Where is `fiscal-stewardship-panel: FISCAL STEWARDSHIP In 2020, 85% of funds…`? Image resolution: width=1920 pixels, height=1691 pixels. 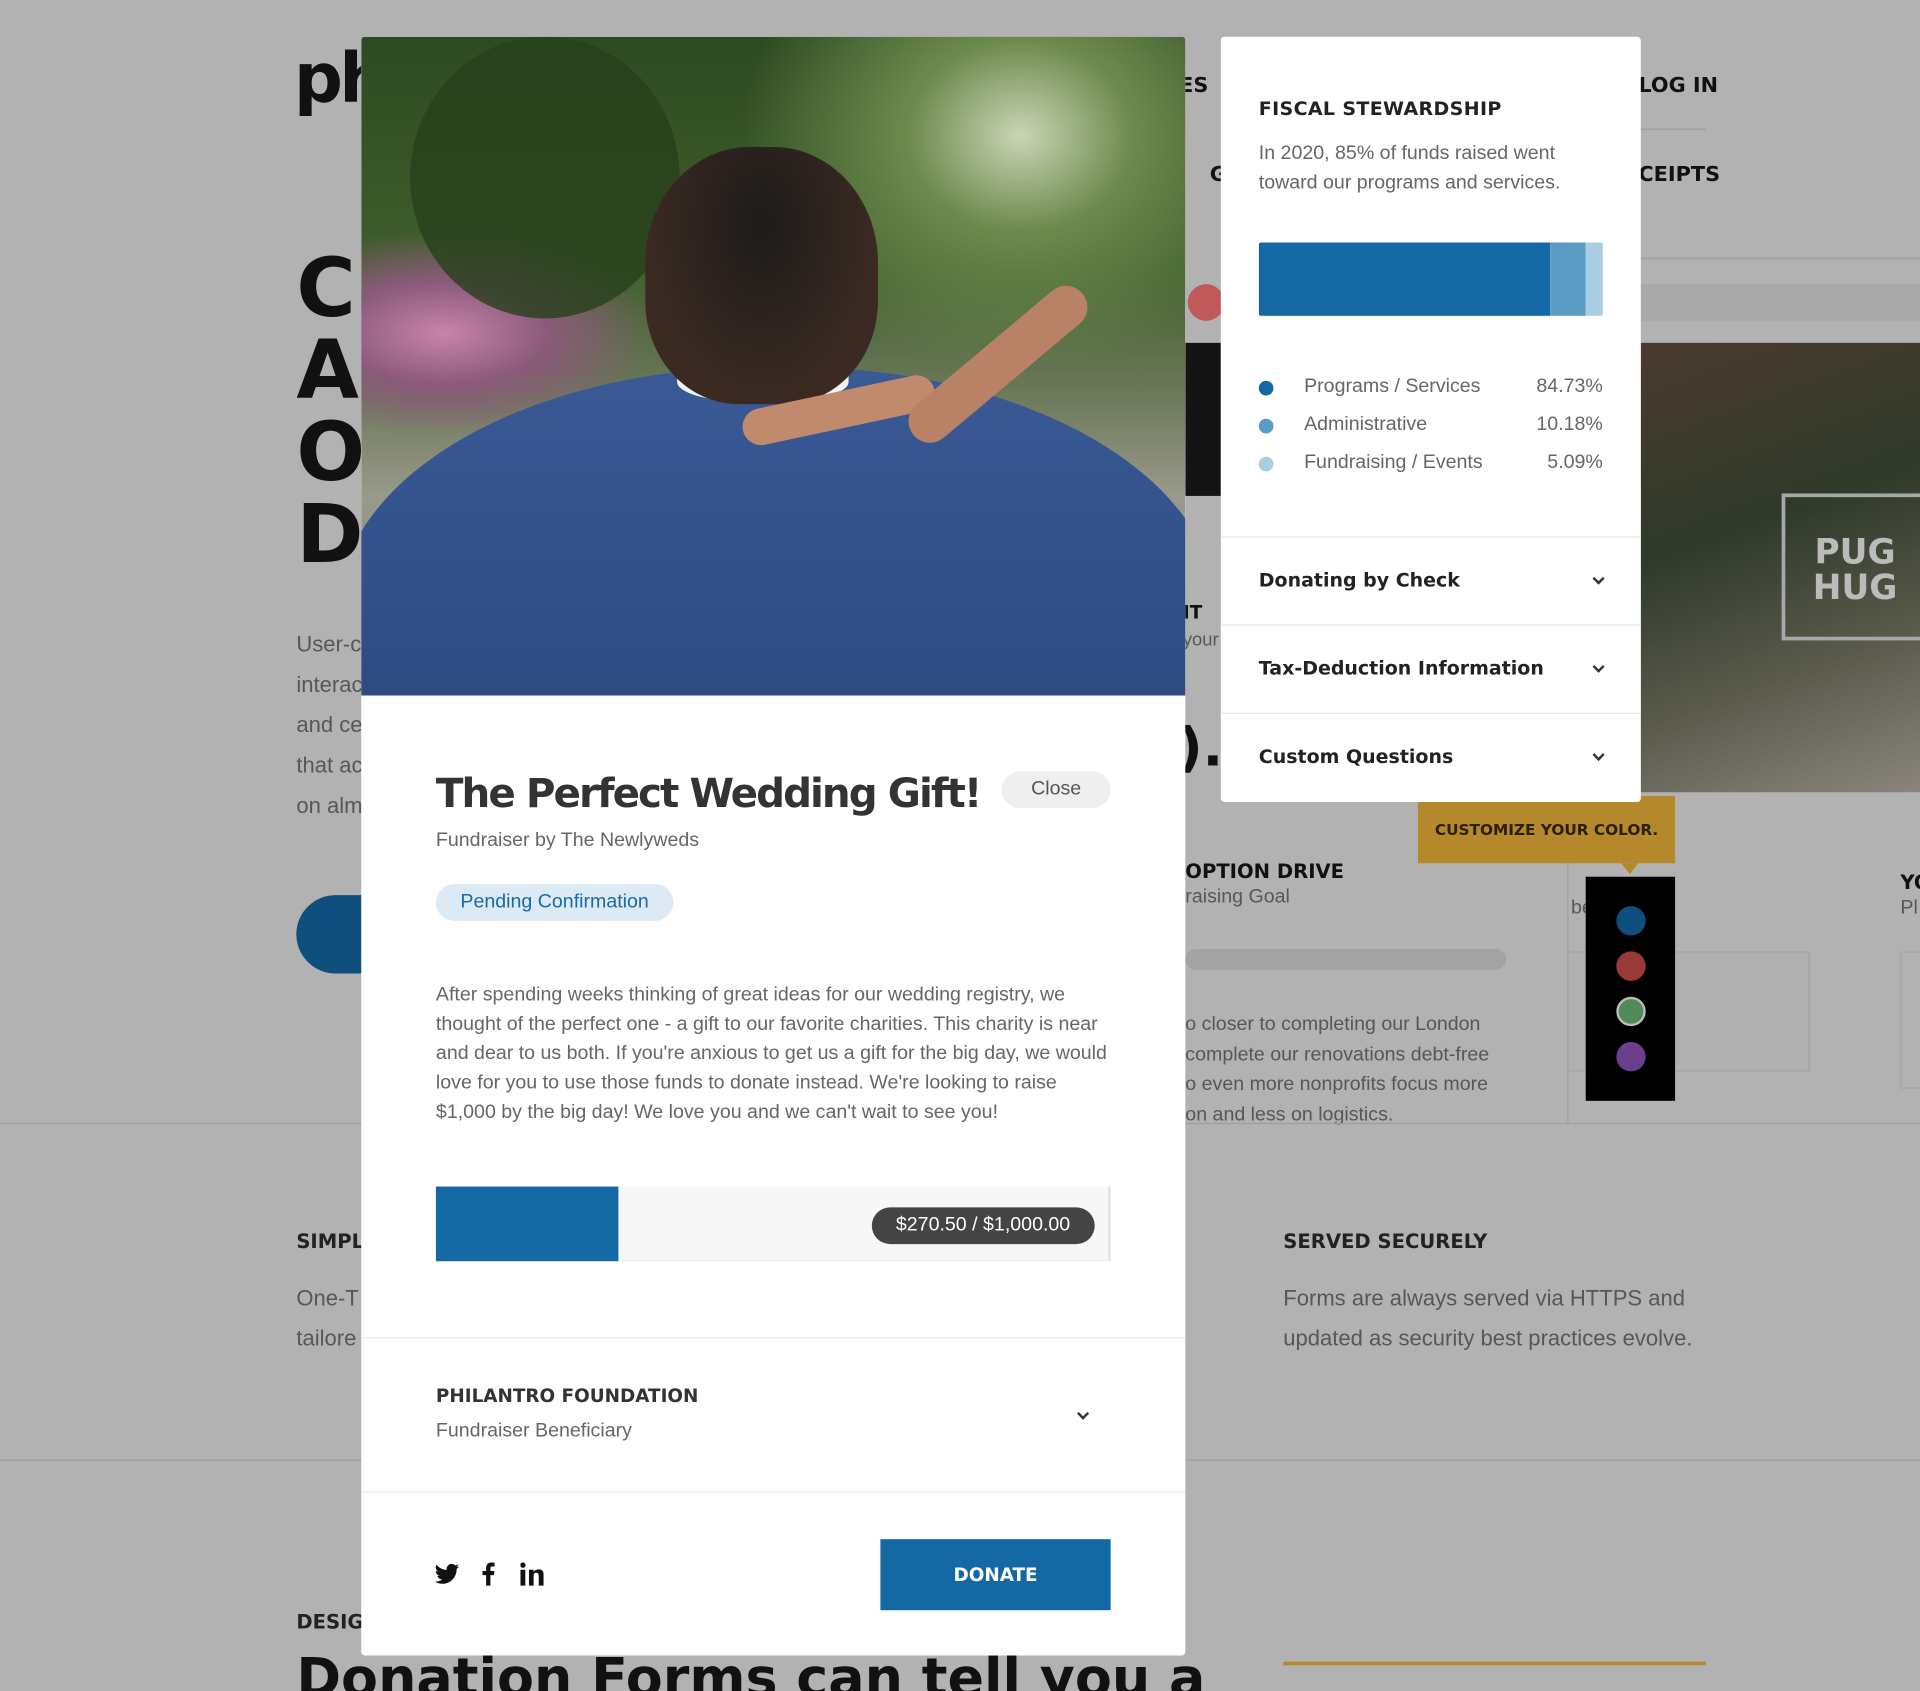 fiscal-stewardship-panel: FISCAL STEWARDSHIP In 2020, 85% of funds… is located at coordinates (1430, 419).